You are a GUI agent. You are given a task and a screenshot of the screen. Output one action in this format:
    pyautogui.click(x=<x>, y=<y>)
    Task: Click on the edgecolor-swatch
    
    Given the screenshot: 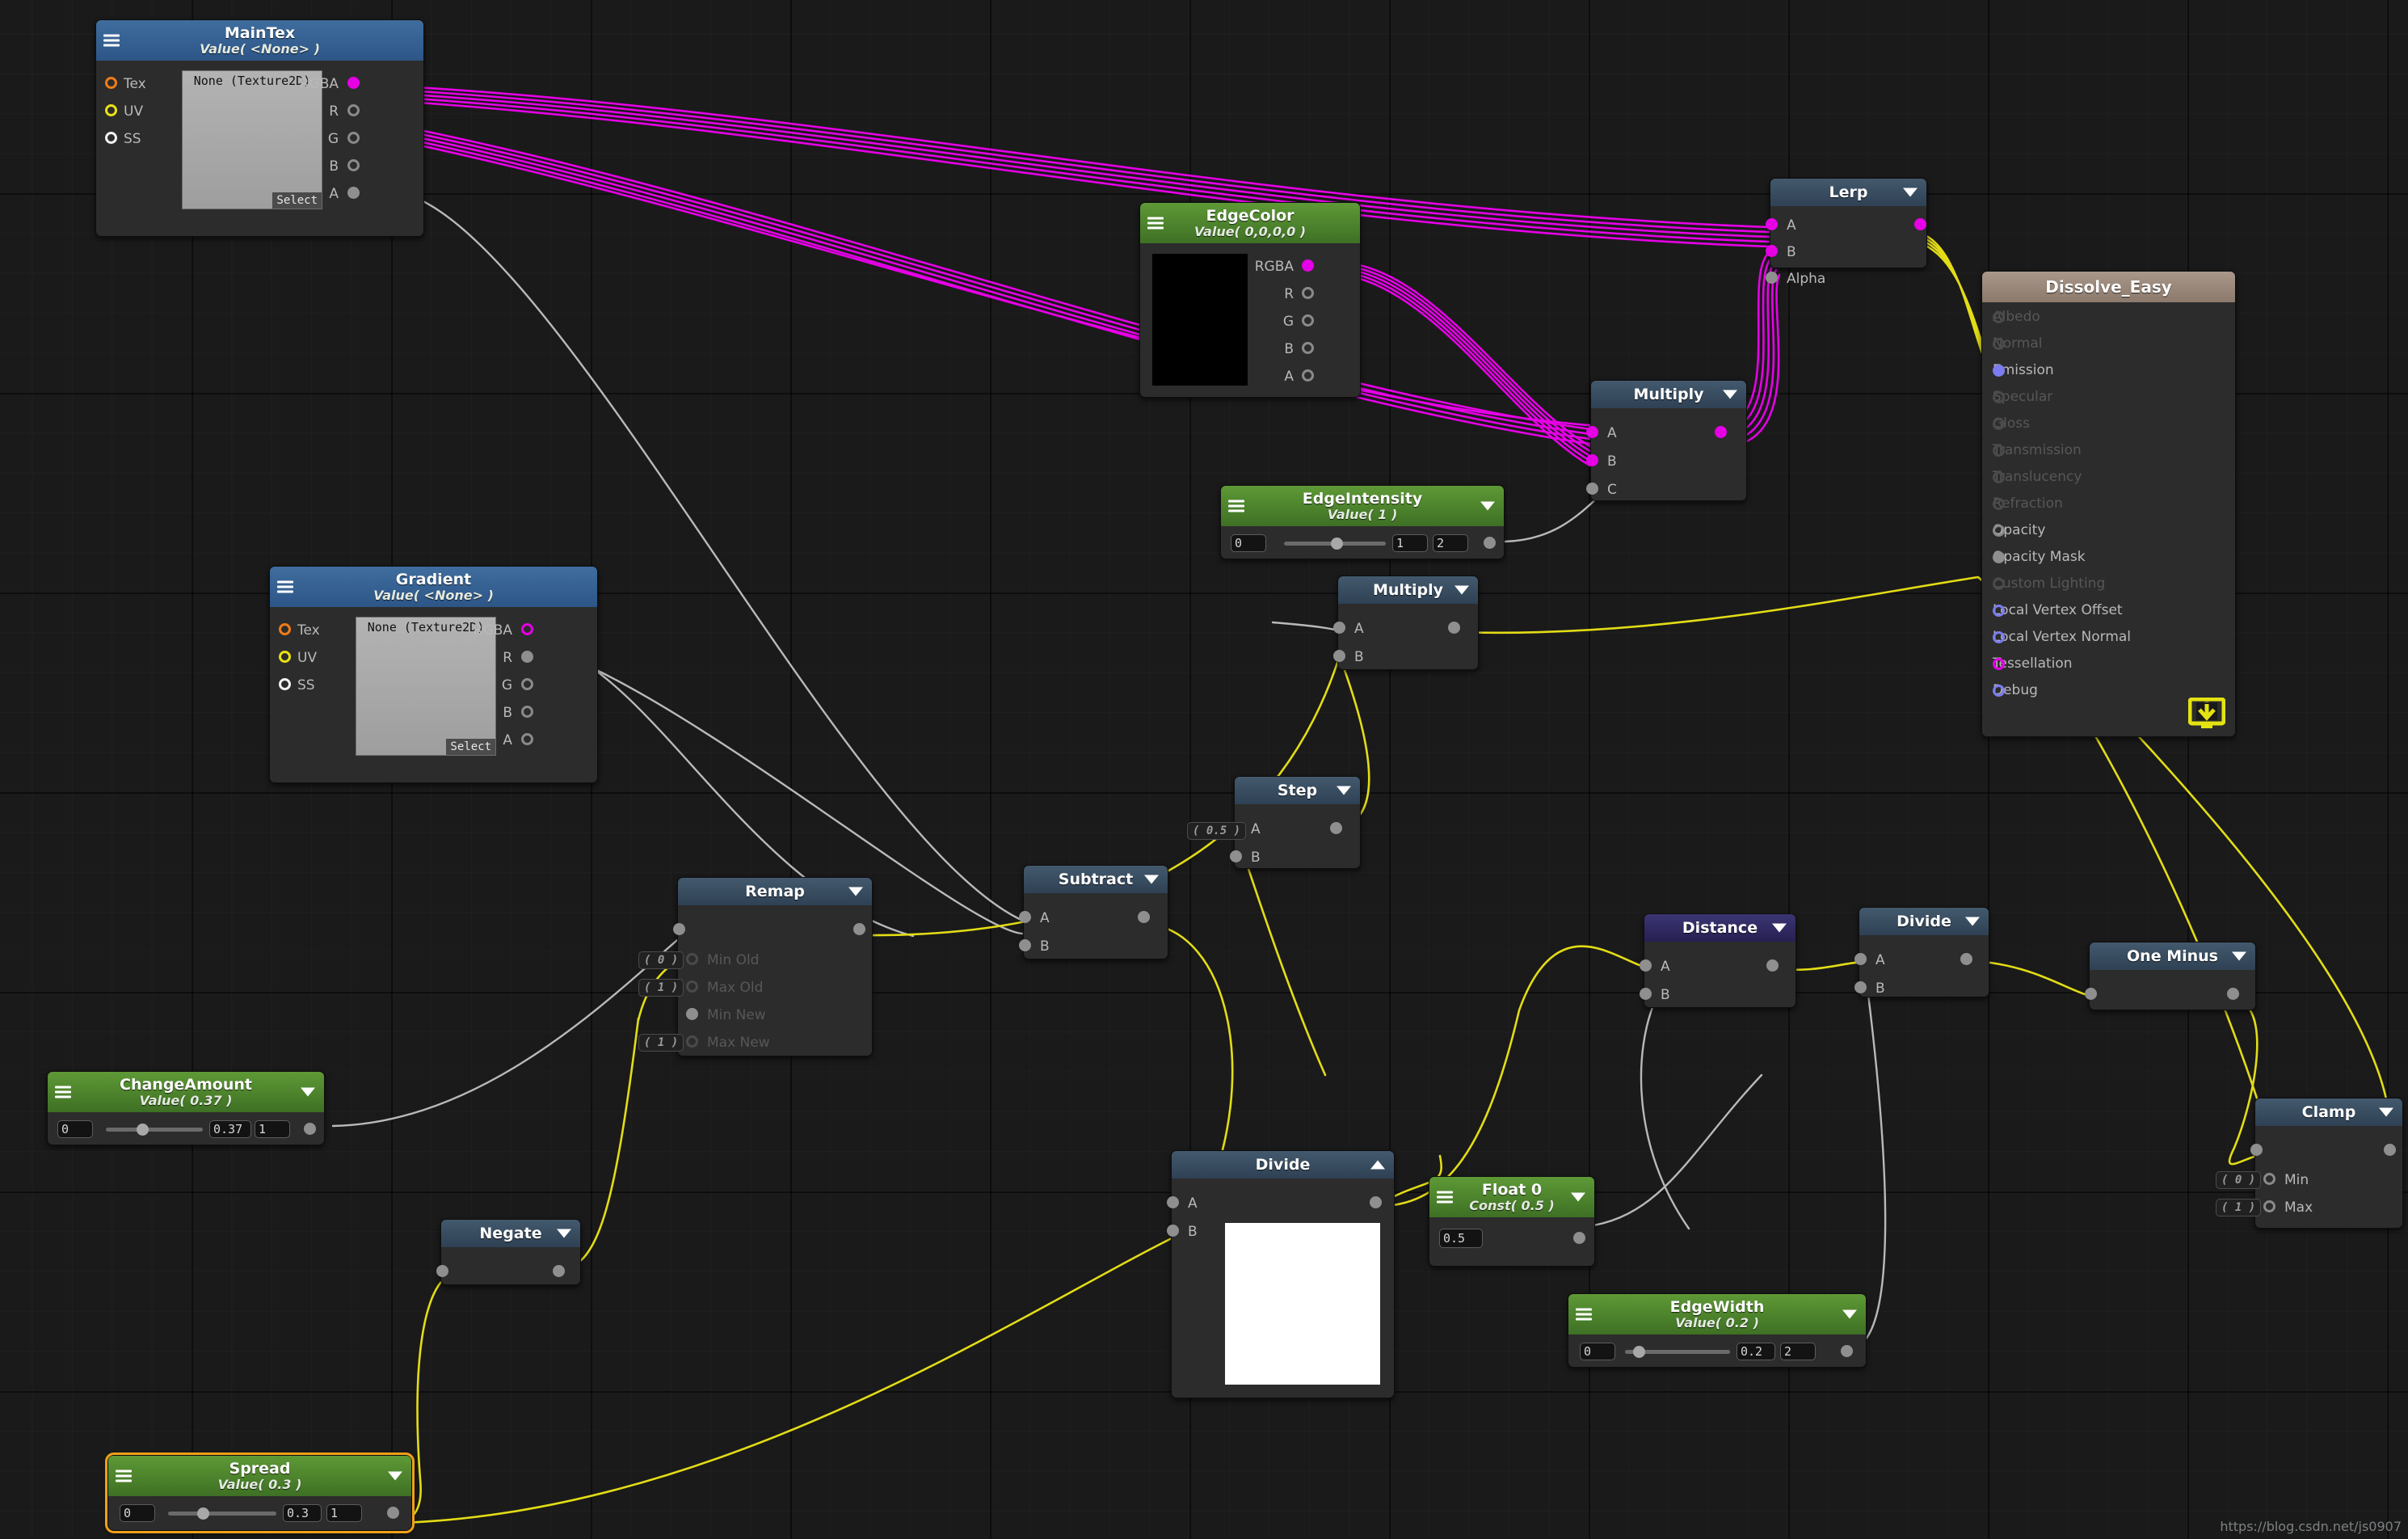 What is the action you would take?
    pyautogui.click(x=1199, y=319)
    